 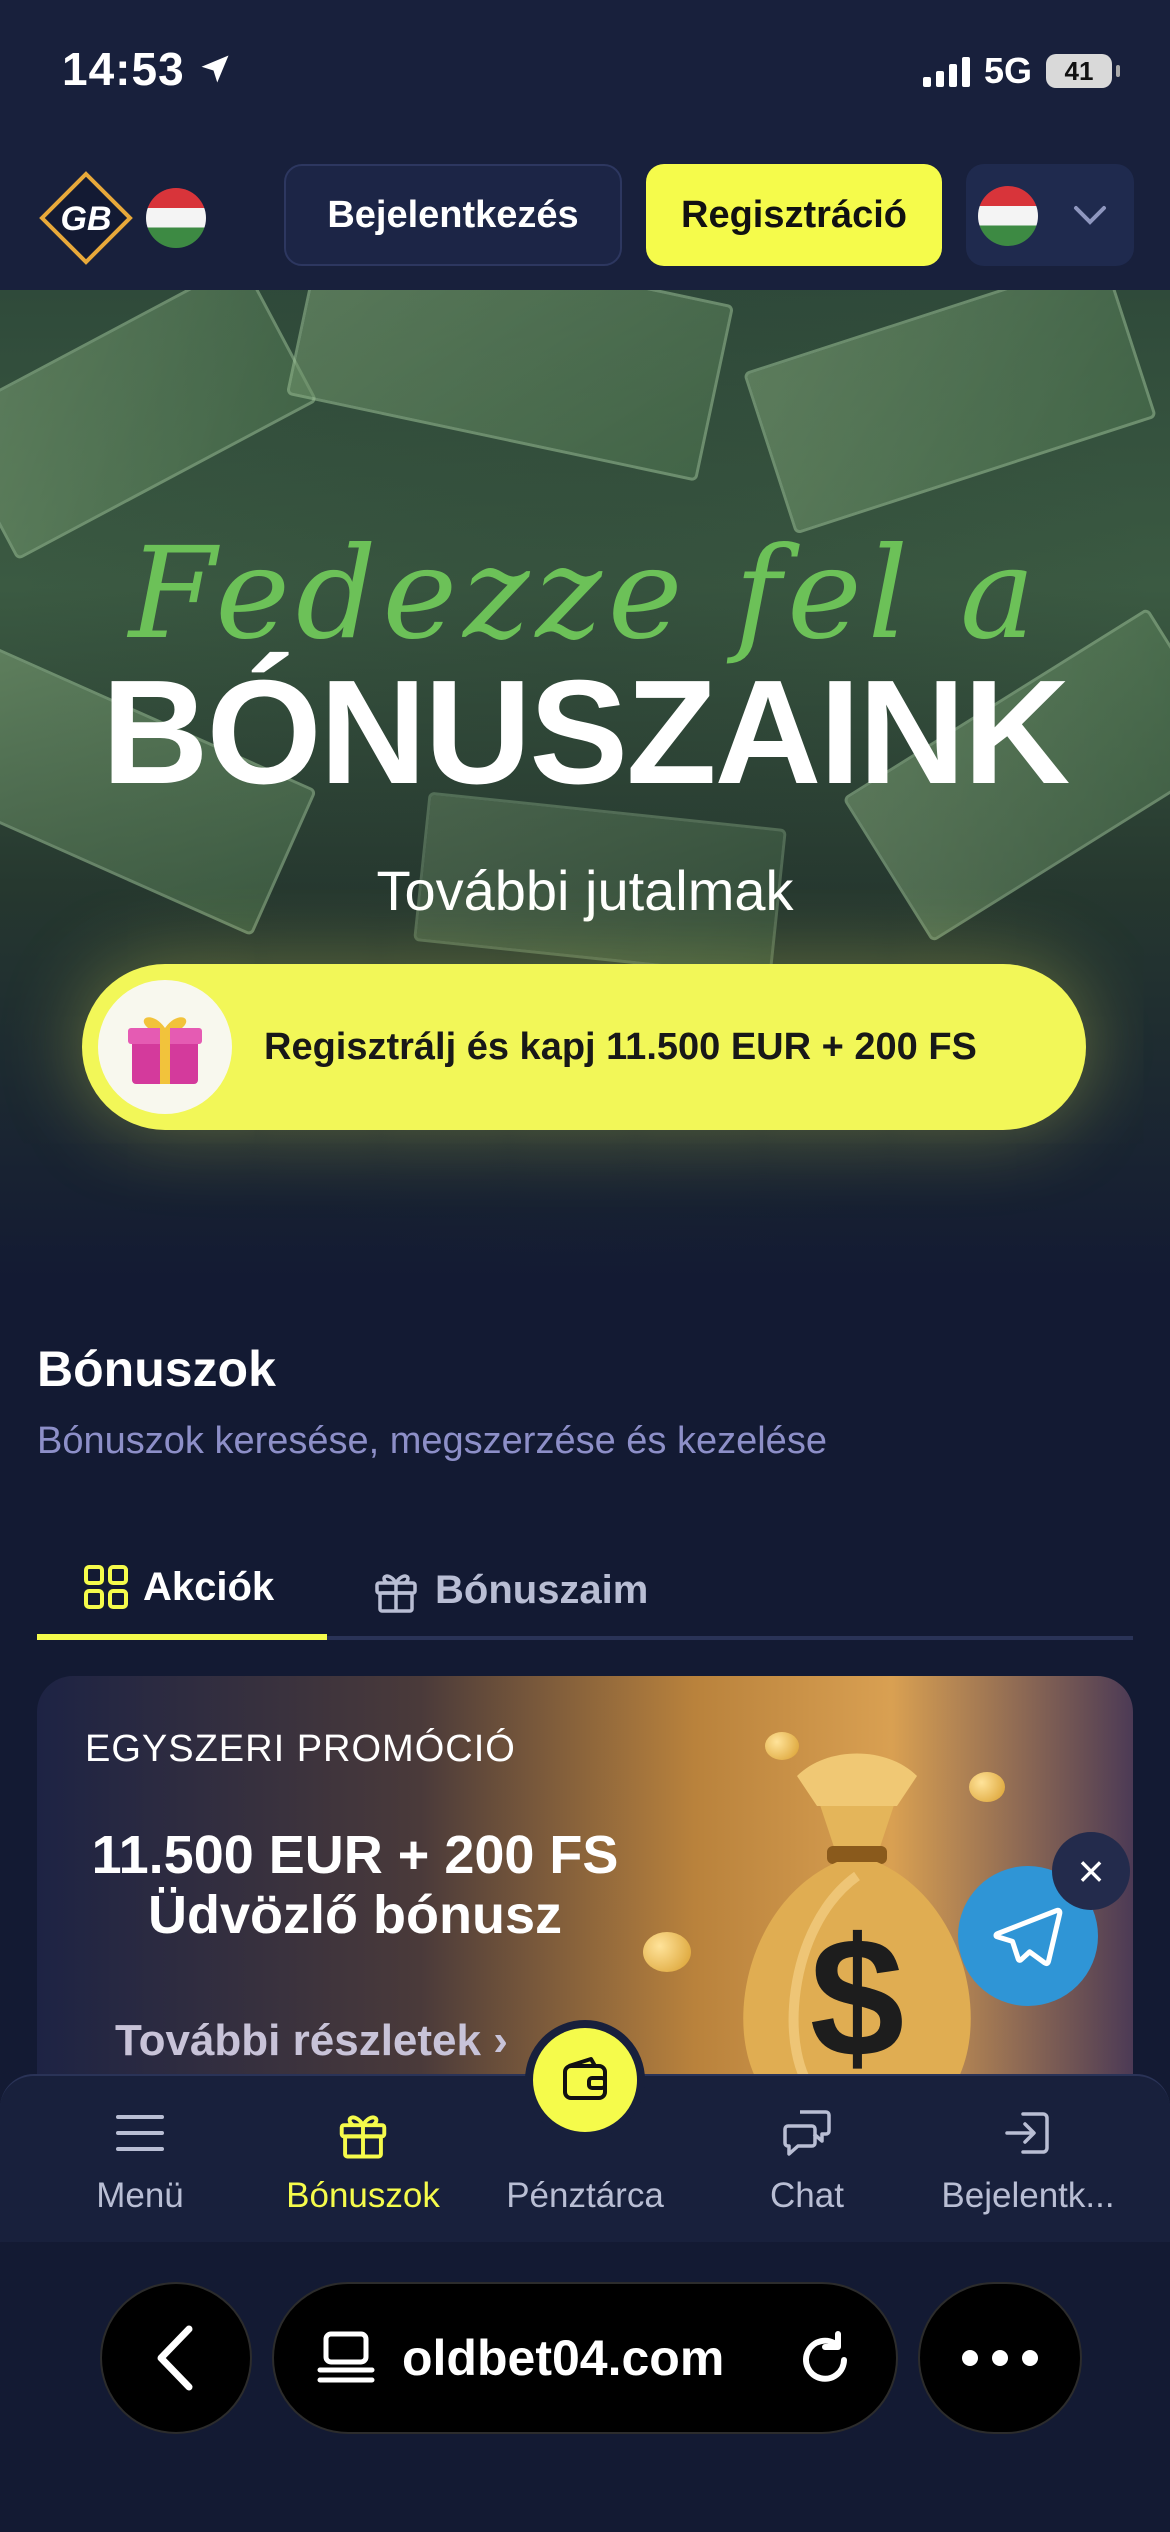 I want to click on chevron-down-icon, so click(x=1090, y=215).